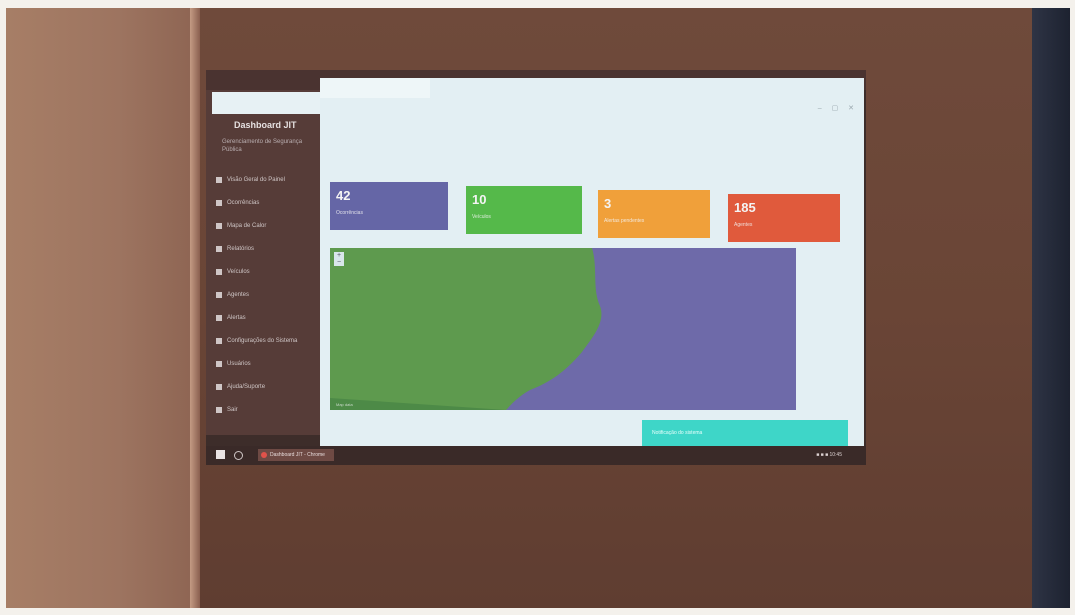 This screenshot has height=615, width=1075. What do you see at coordinates (256, 179) in the screenshot?
I see `sidebar-item-label: Visão Geral do Painel` at bounding box center [256, 179].